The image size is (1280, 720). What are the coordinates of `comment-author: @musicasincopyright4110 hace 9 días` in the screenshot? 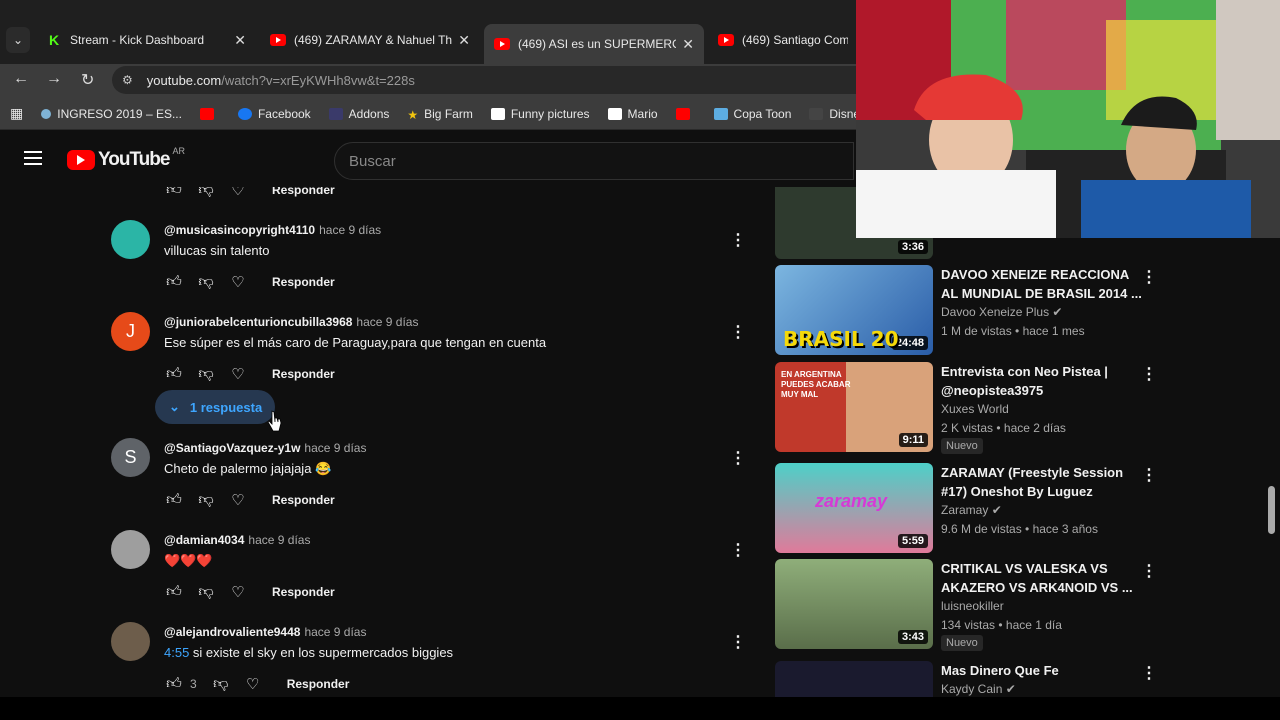 It's located at (272, 230).